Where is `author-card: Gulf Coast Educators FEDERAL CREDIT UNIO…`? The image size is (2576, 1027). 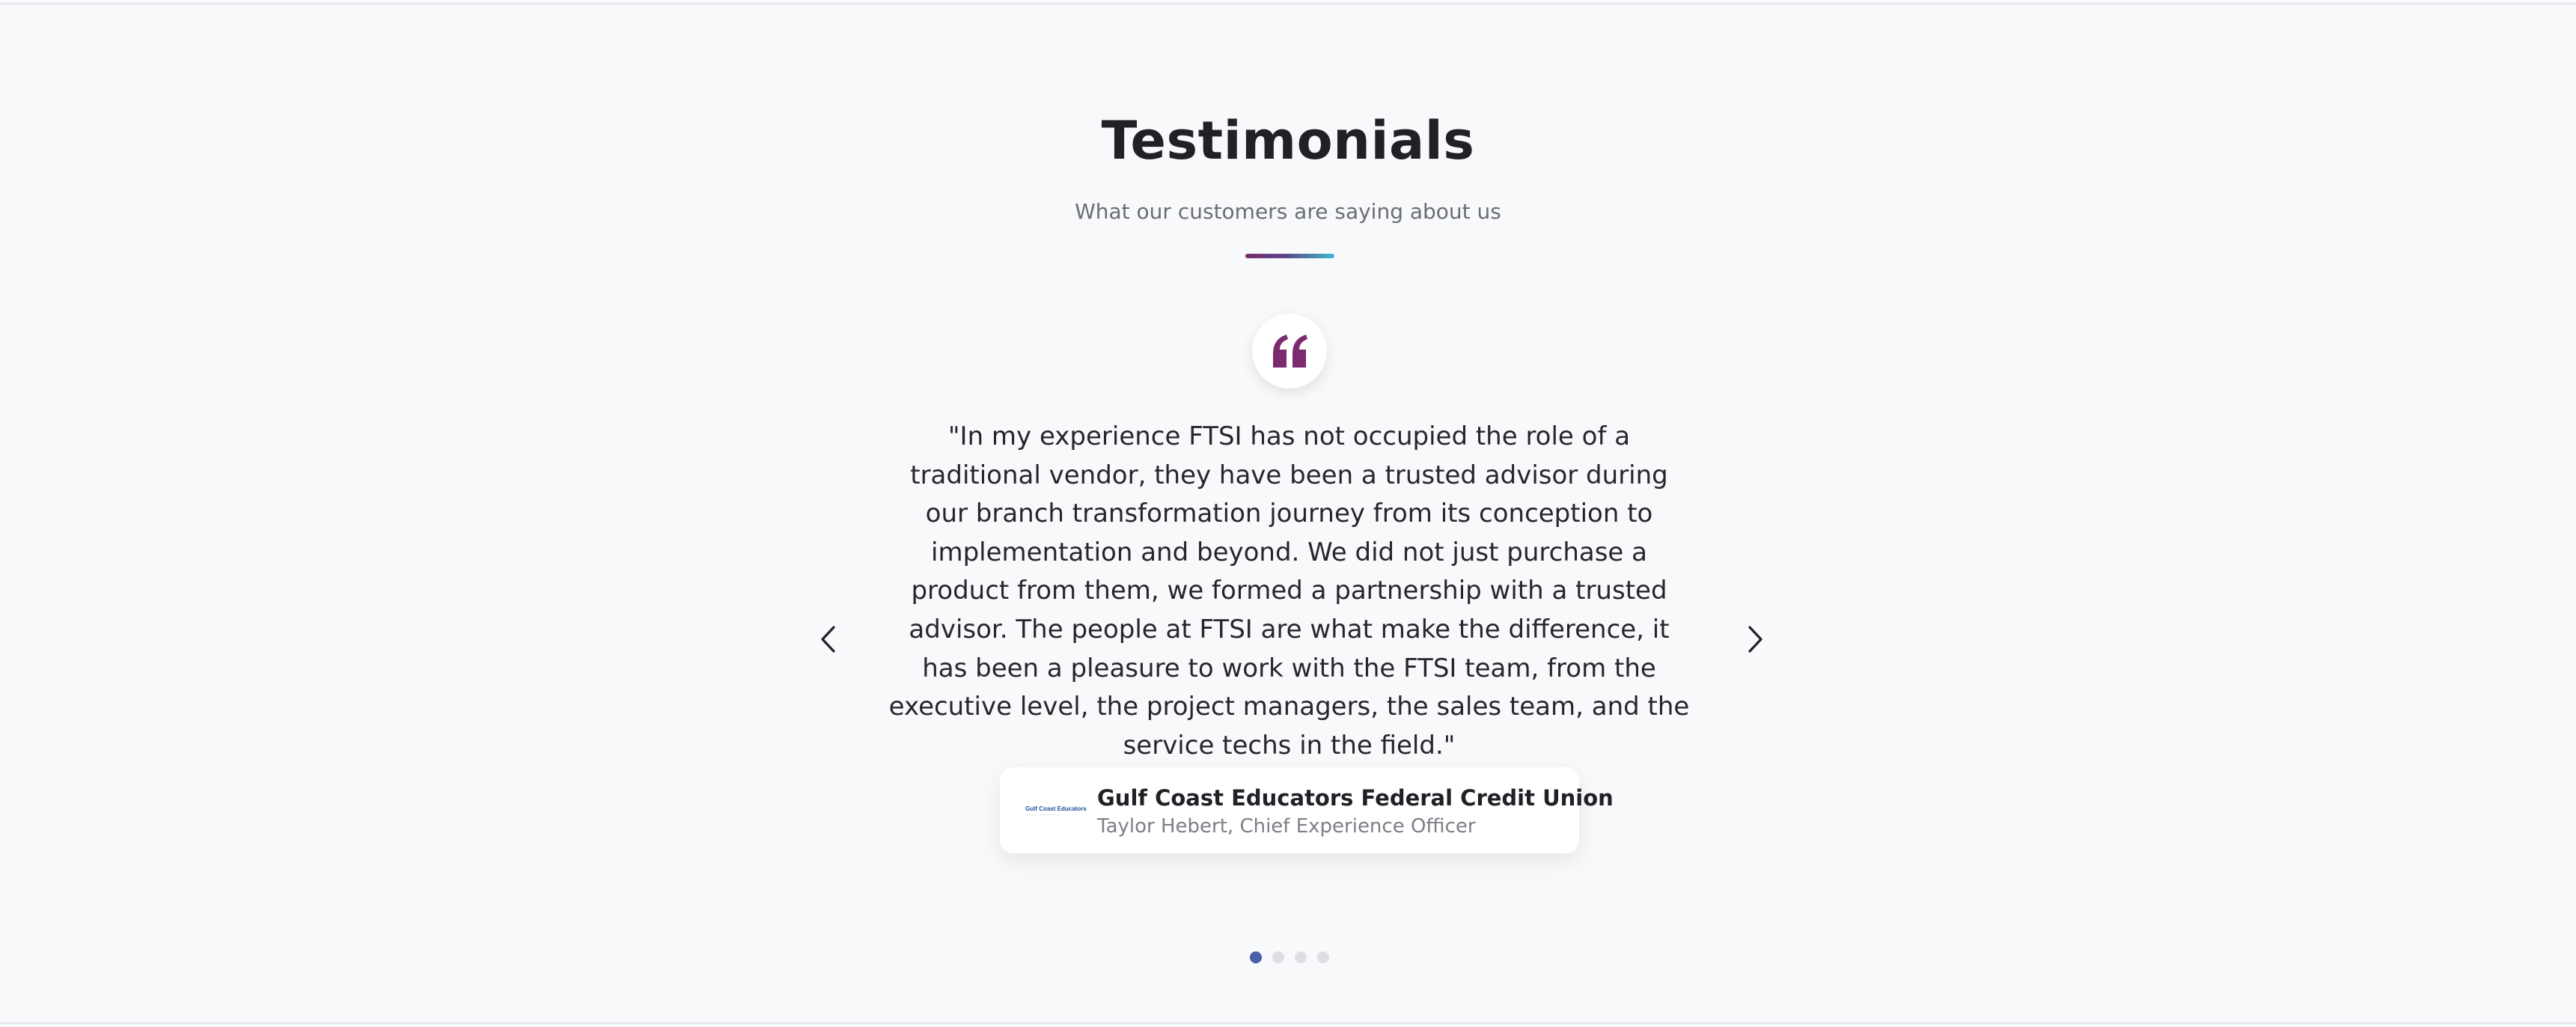
author-card: Gulf Coast Educators FEDERAL CREDIT UNIO… is located at coordinates (1307, 810).